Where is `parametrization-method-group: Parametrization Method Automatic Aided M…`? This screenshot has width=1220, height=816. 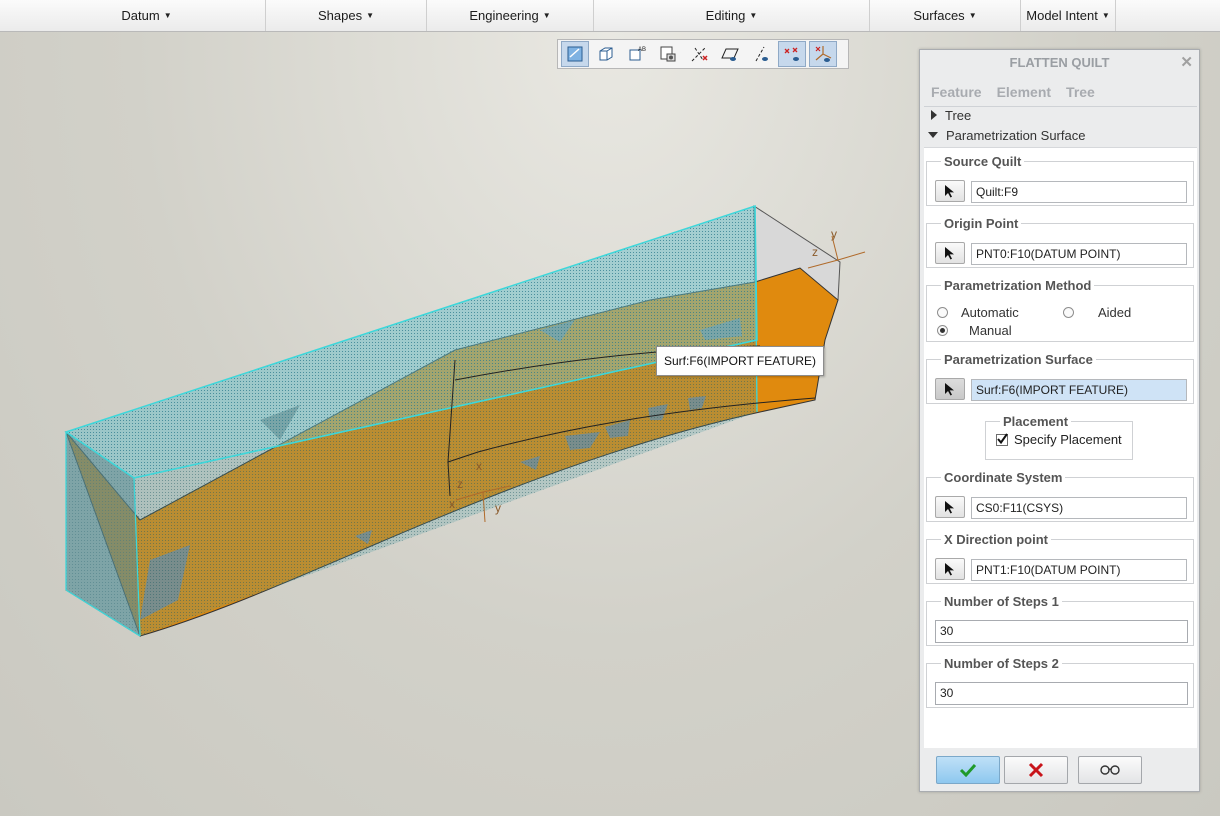 parametrization-method-group: Parametrization Method Automatic Aided M… is located at coordinates (1060, 310).